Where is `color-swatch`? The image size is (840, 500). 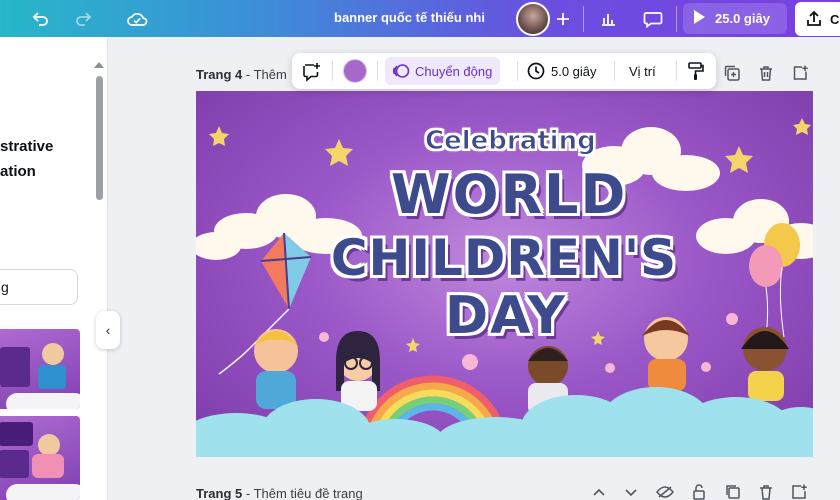 color-swatch is located at coordinates (355, 71).